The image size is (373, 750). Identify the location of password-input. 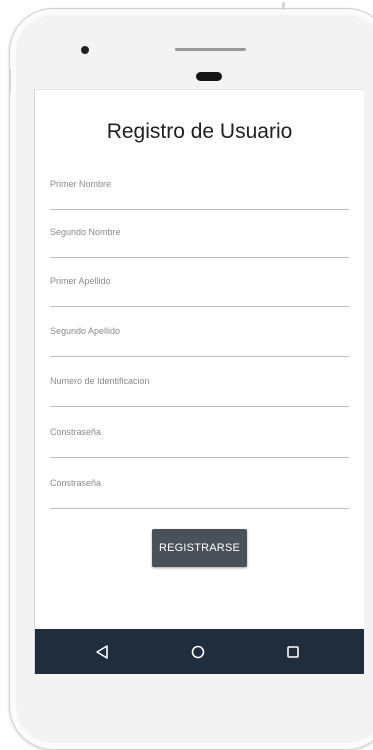
(199, 442).